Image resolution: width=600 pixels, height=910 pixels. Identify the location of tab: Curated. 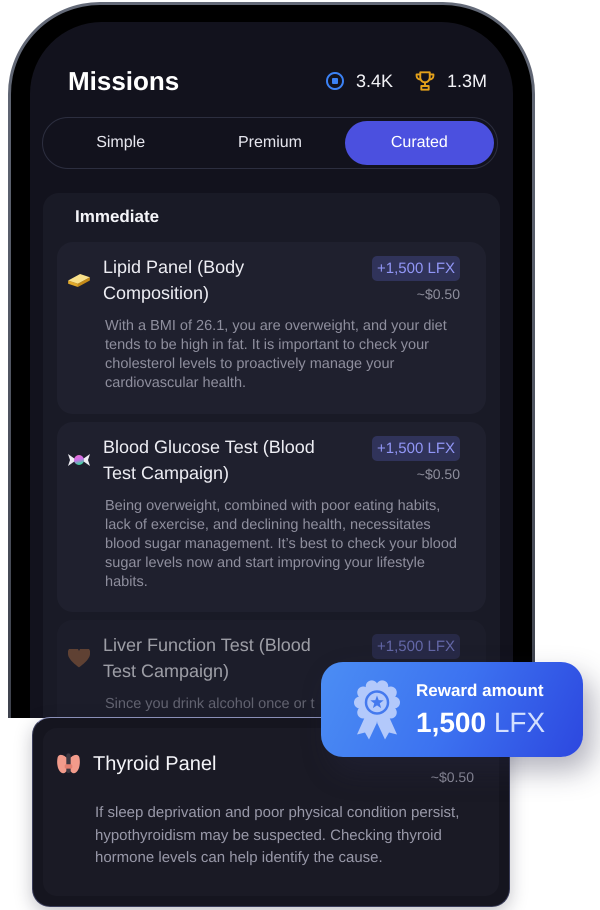
(419, 143).